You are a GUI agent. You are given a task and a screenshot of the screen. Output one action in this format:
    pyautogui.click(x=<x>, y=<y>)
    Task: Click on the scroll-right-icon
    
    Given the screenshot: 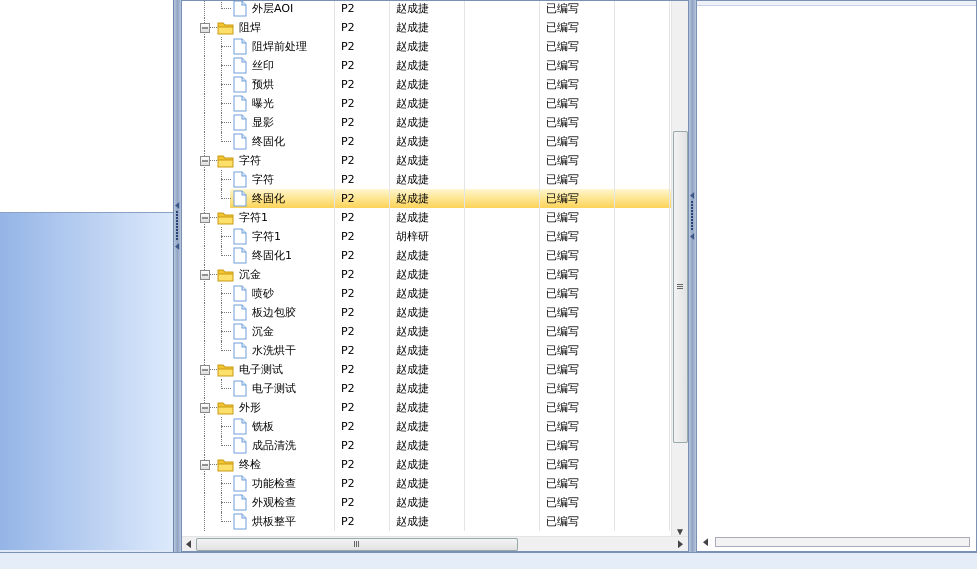 What is the action you would take?
    pyautogui.click(x=681, y=544)
    